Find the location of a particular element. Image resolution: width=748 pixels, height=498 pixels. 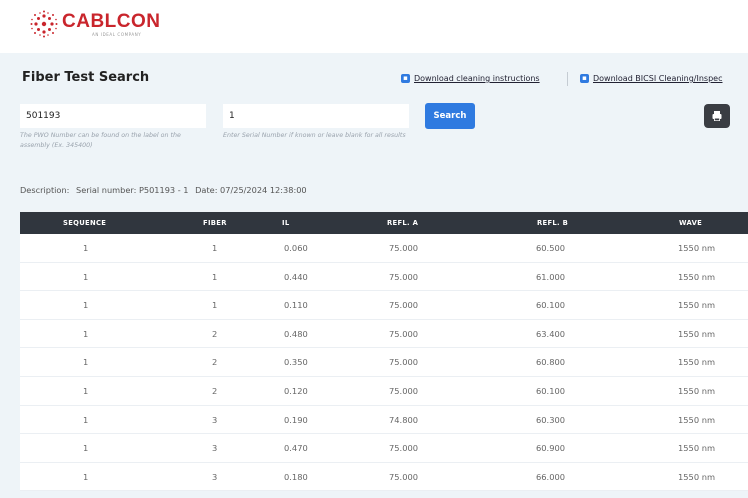

serial-number-input: 1 is located at coordinates (316, 116).